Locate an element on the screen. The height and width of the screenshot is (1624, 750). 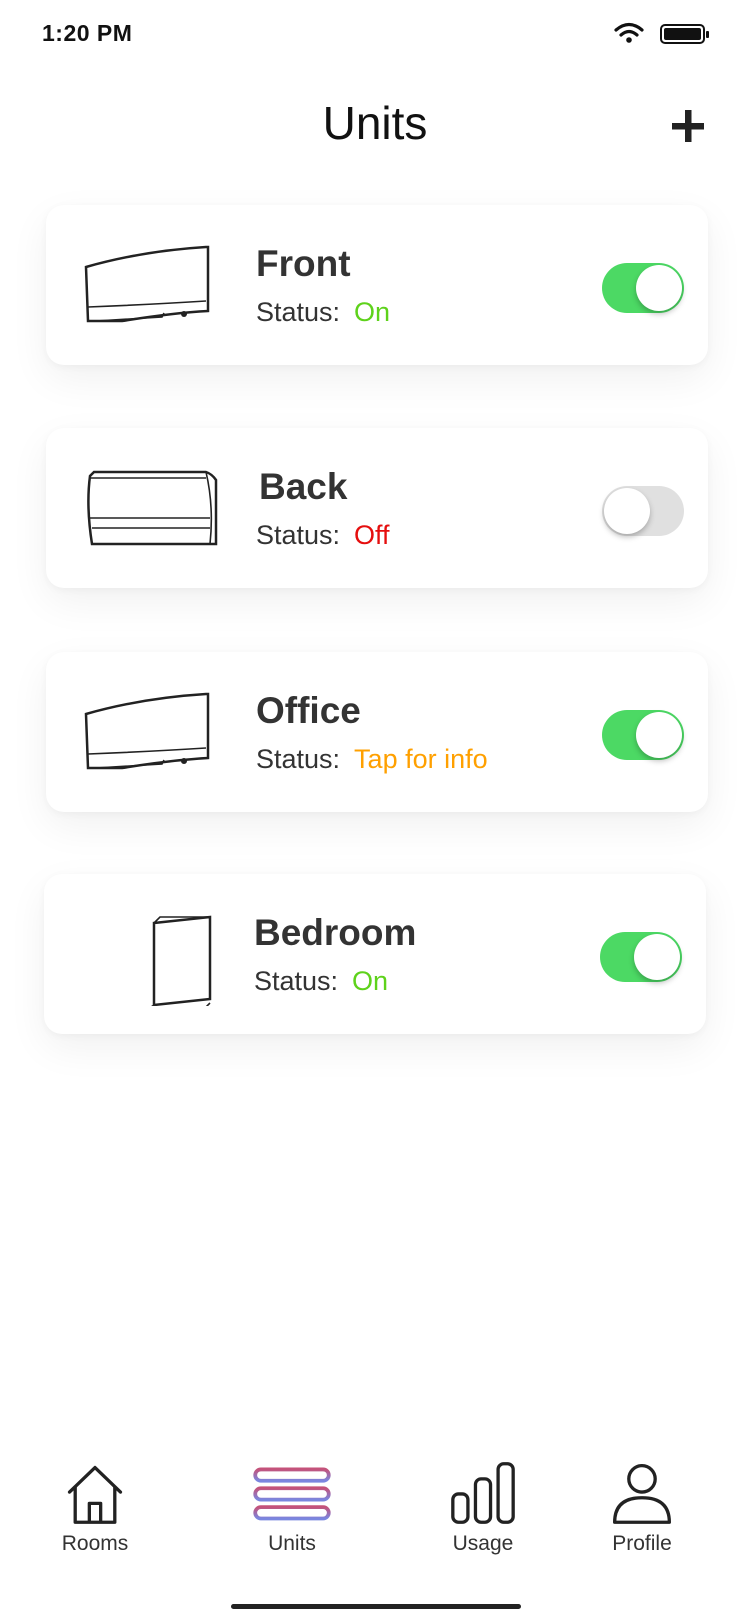
status-time: 1:20 PM is located at coordinates (87, 33).